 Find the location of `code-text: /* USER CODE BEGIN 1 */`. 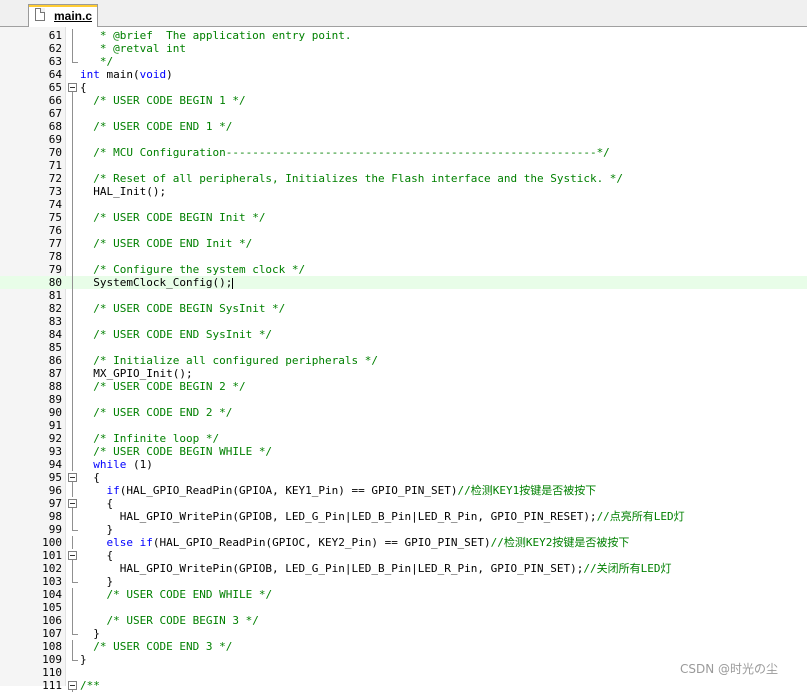

code-text: /* USER CODE BEGIN 1 */ is located at coordinates (162, 100).